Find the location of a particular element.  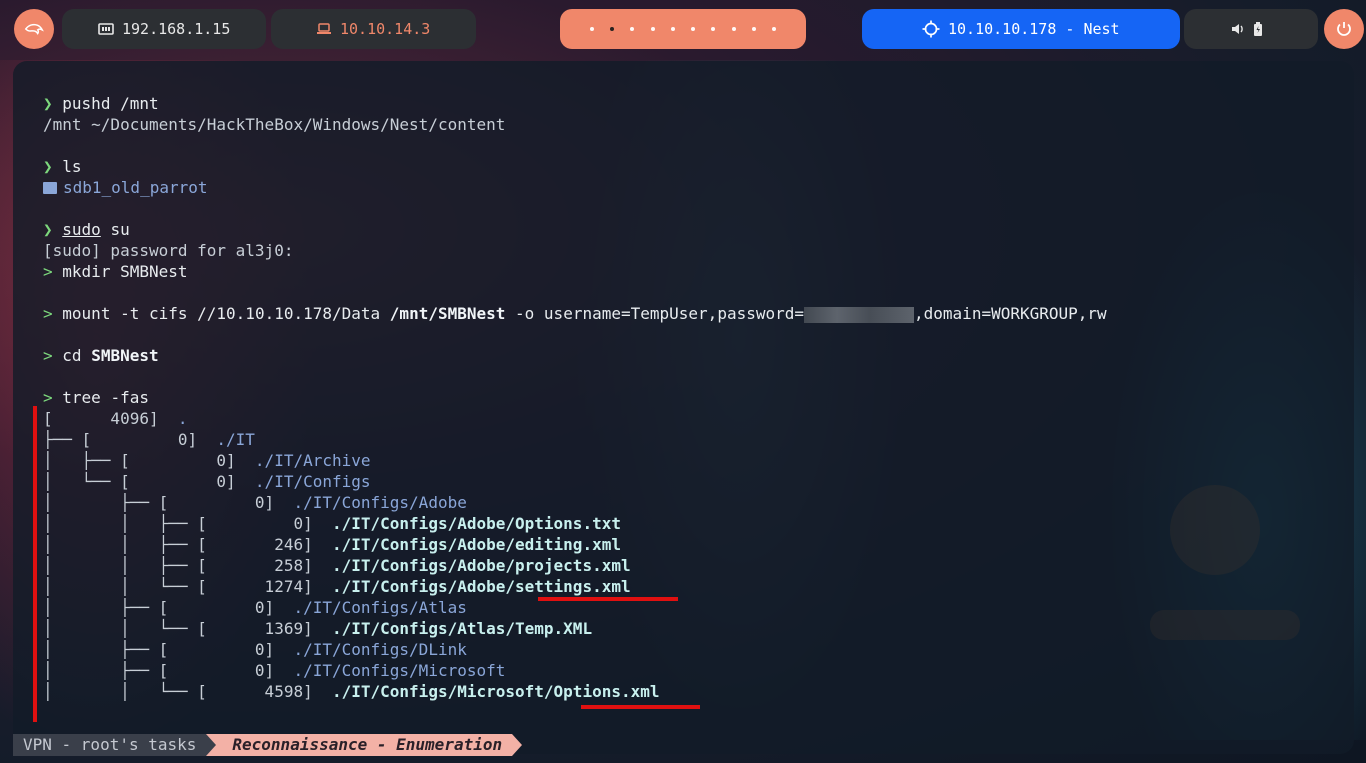

terminal-line: > tree -fas is located at coordinates (693, 397).